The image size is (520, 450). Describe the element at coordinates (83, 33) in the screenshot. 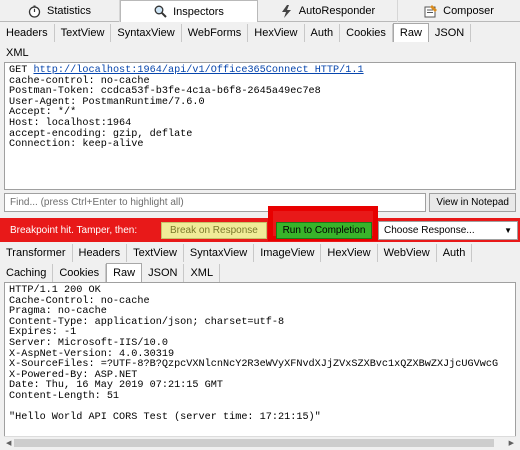

I see `req-tab-textview: TextView` at that location.